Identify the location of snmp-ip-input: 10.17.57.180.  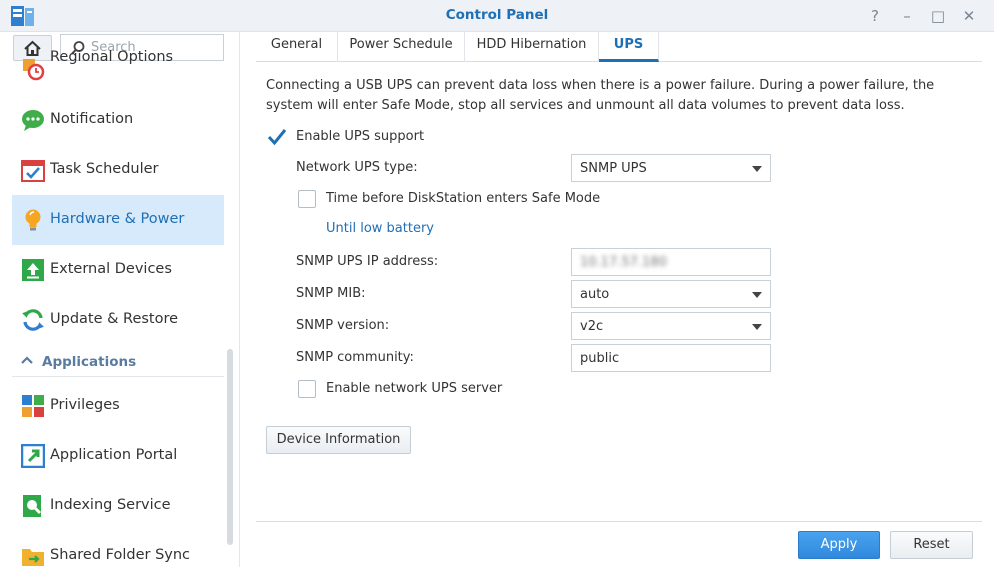
(671, 262).